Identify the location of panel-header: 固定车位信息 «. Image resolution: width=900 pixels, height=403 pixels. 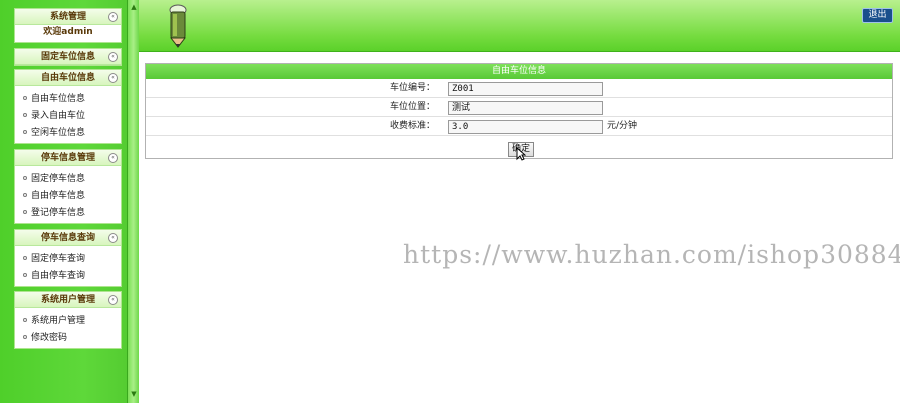
(68, 57).